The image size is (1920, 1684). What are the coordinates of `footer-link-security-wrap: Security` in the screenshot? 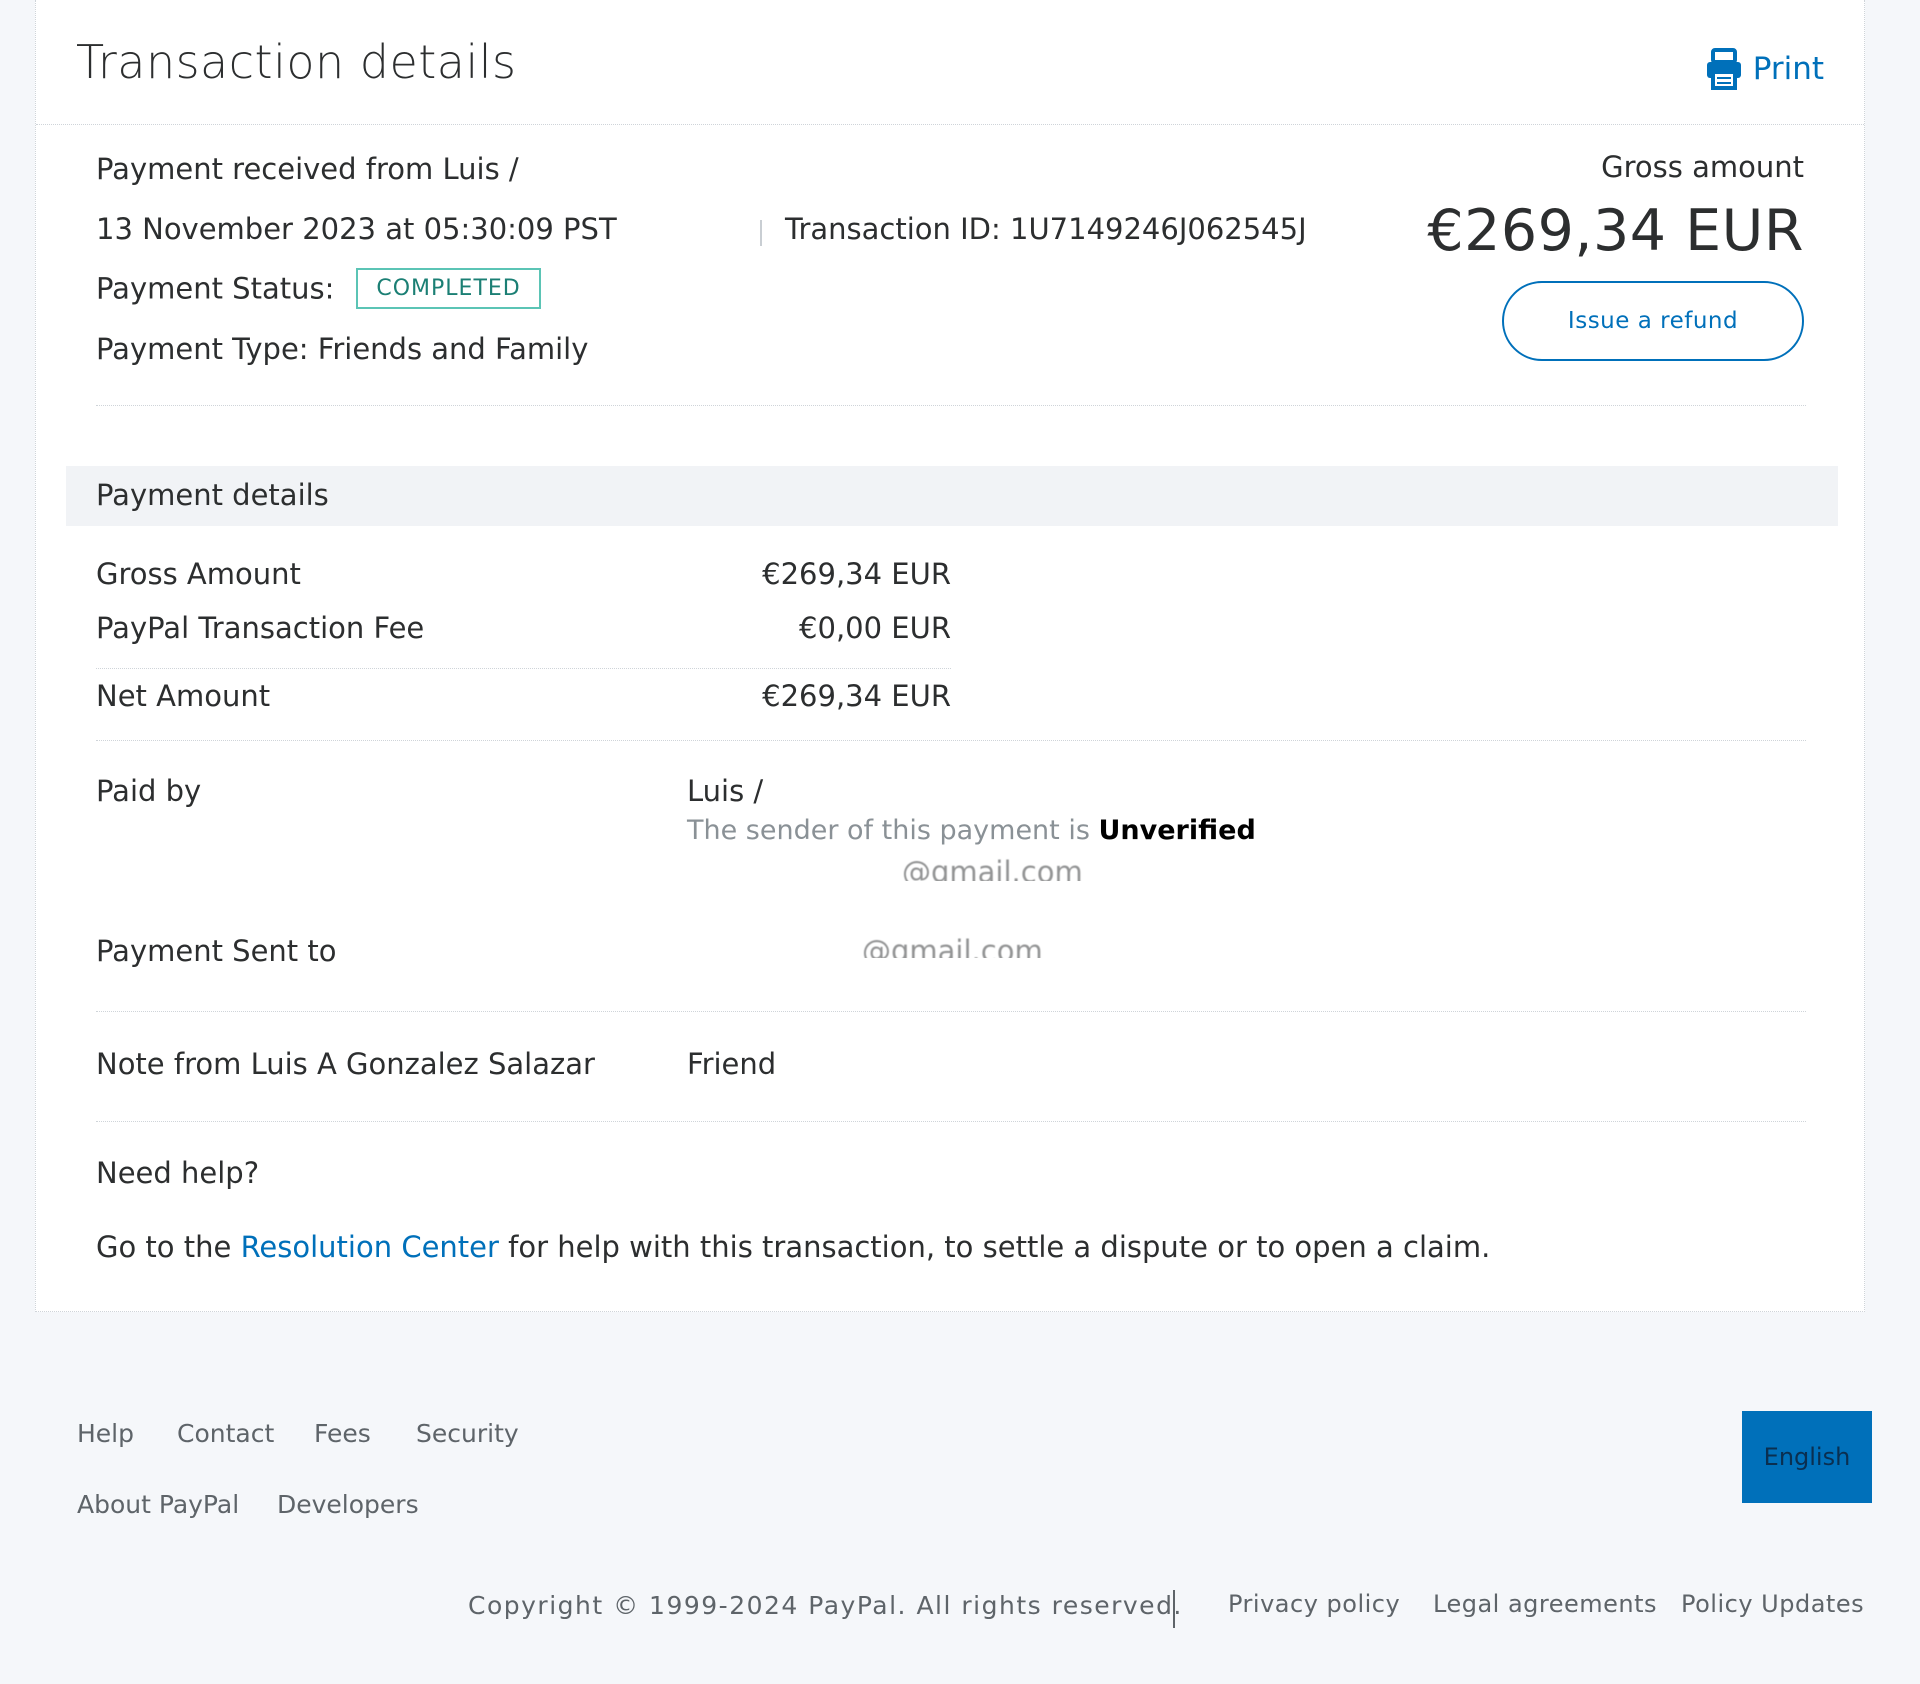 It's located at (467, 1433).